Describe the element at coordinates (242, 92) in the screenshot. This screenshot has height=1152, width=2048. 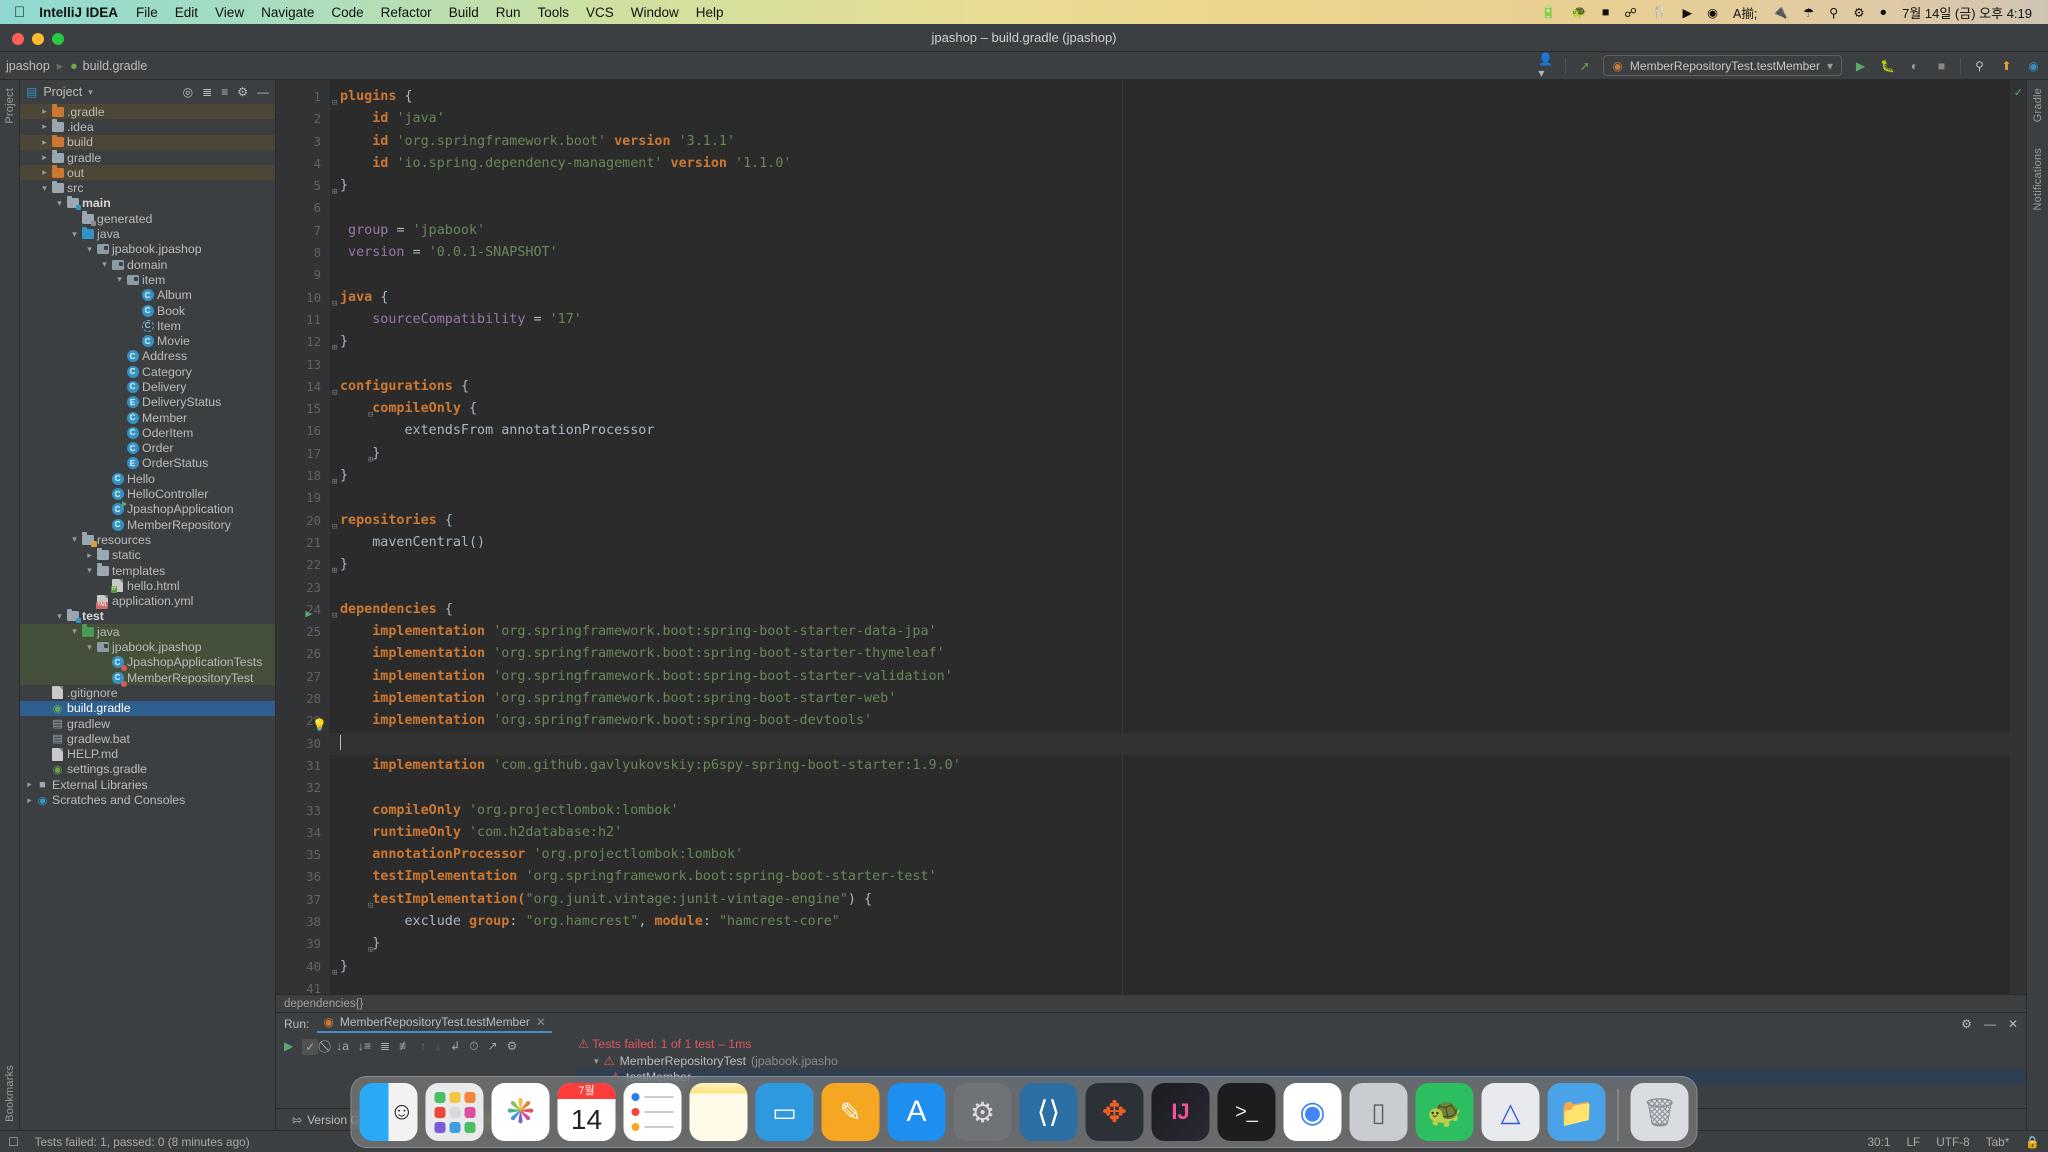
I see `settings-gear-icon: ⚙` at that location.